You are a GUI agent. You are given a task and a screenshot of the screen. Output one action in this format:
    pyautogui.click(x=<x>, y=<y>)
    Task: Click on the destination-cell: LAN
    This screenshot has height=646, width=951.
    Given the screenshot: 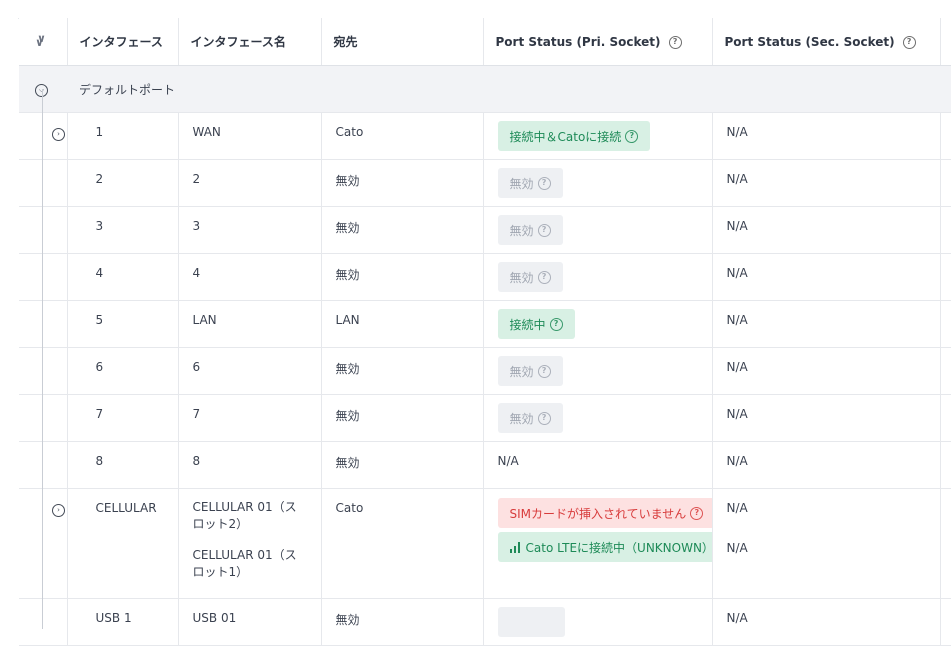 What is the action you would take?
    pyautogui.click(x=402, y=324)
    